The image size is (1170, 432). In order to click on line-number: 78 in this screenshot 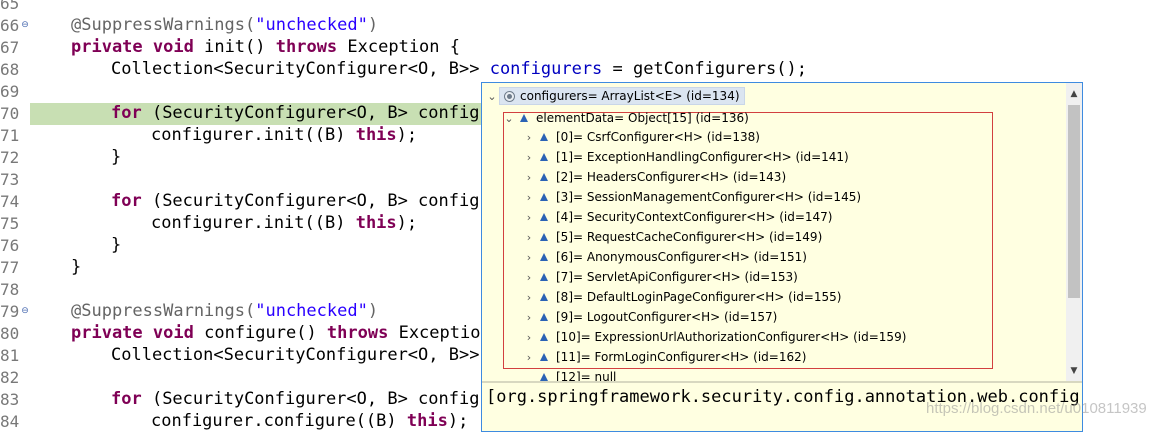, I will do `click(10, 289)`.